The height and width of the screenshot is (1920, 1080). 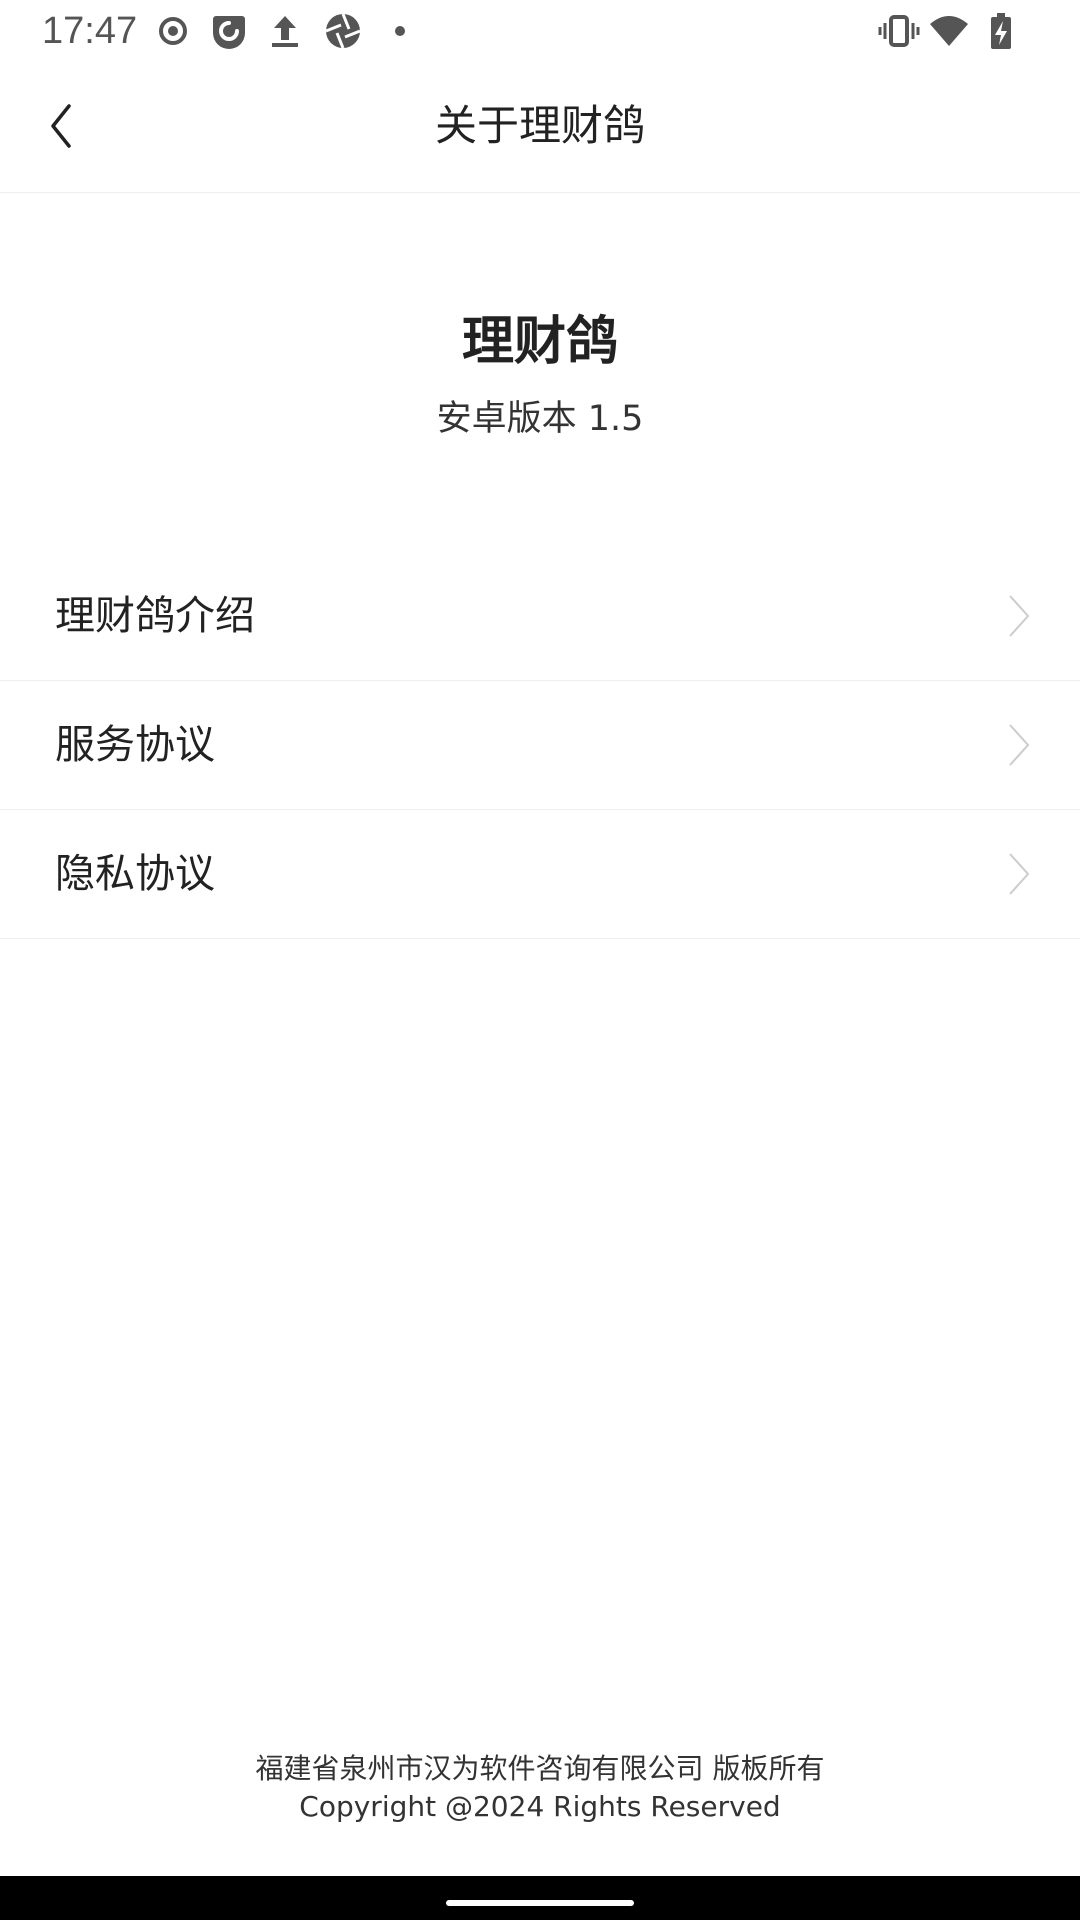 I want to click on status-time: 17:47, so click(x=90, y=31).